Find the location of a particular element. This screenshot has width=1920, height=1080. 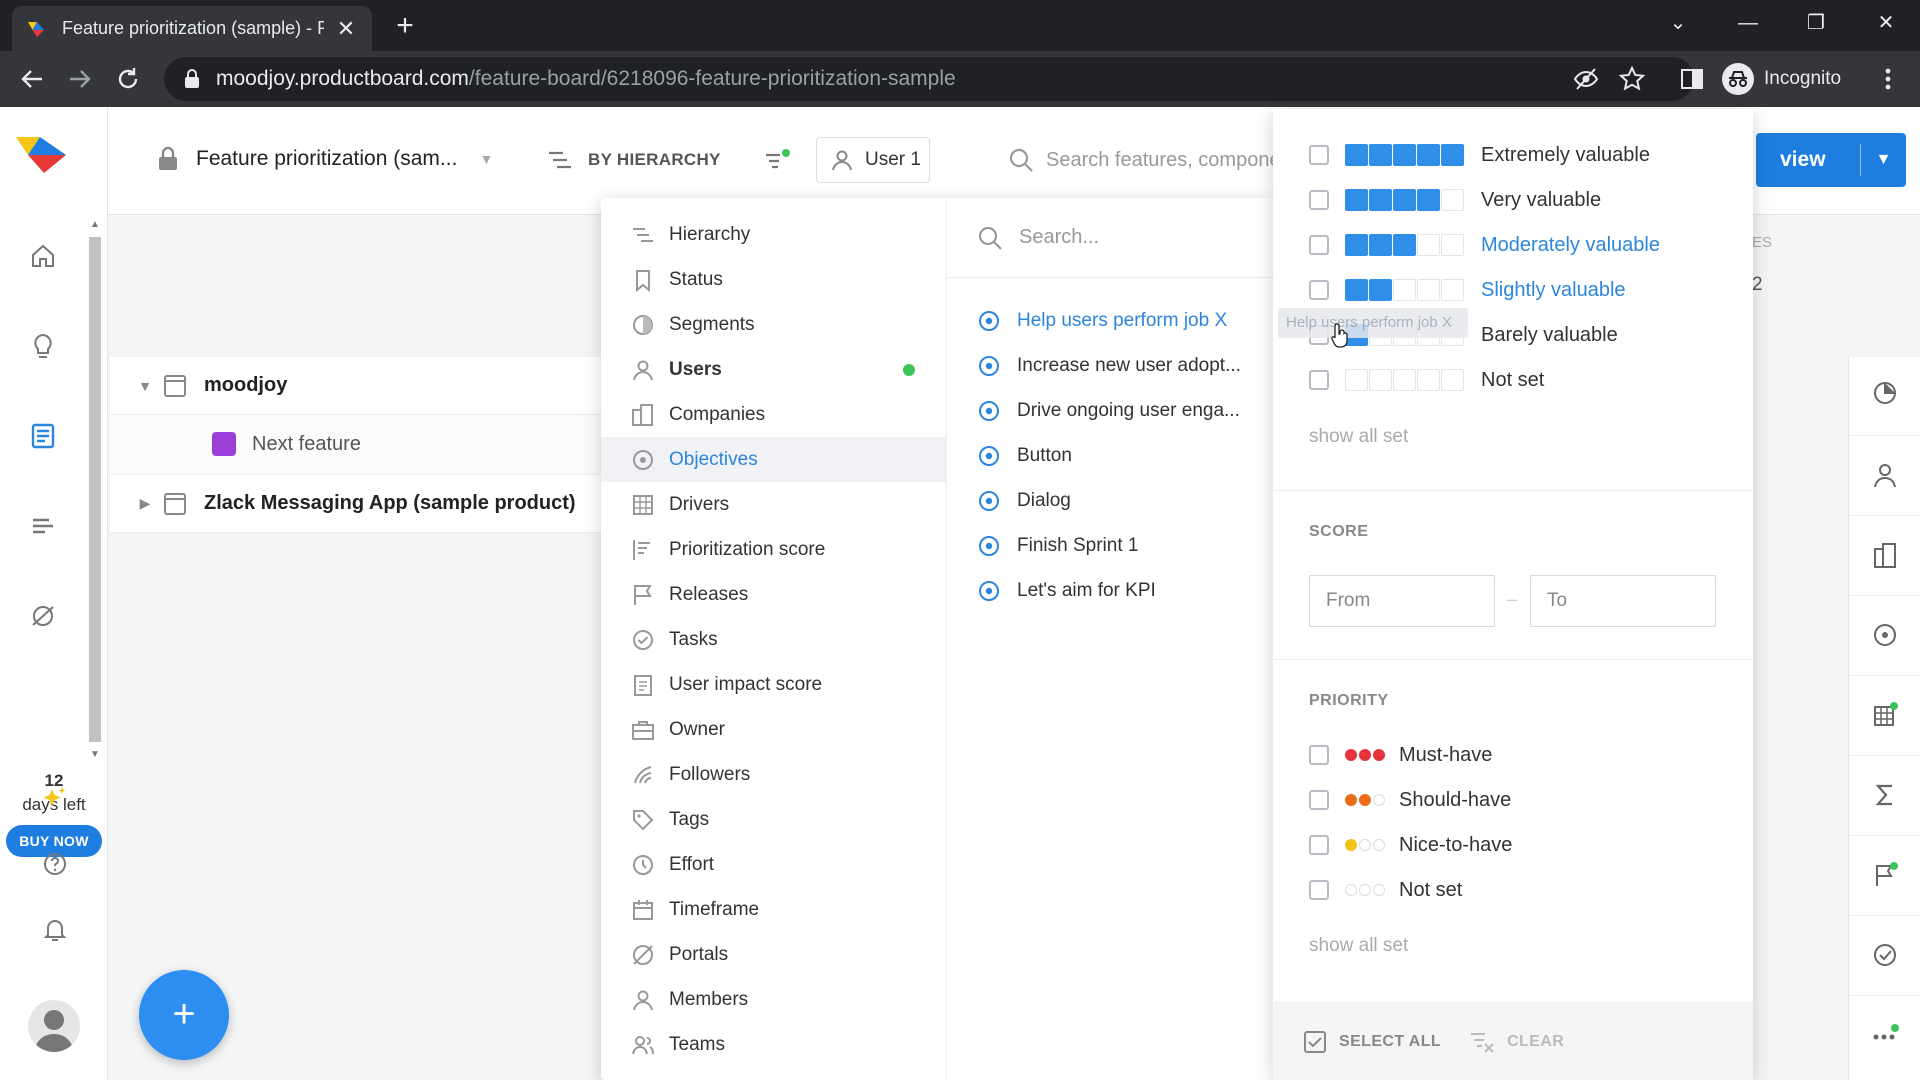

back-button is located at coordinates (32, 79).